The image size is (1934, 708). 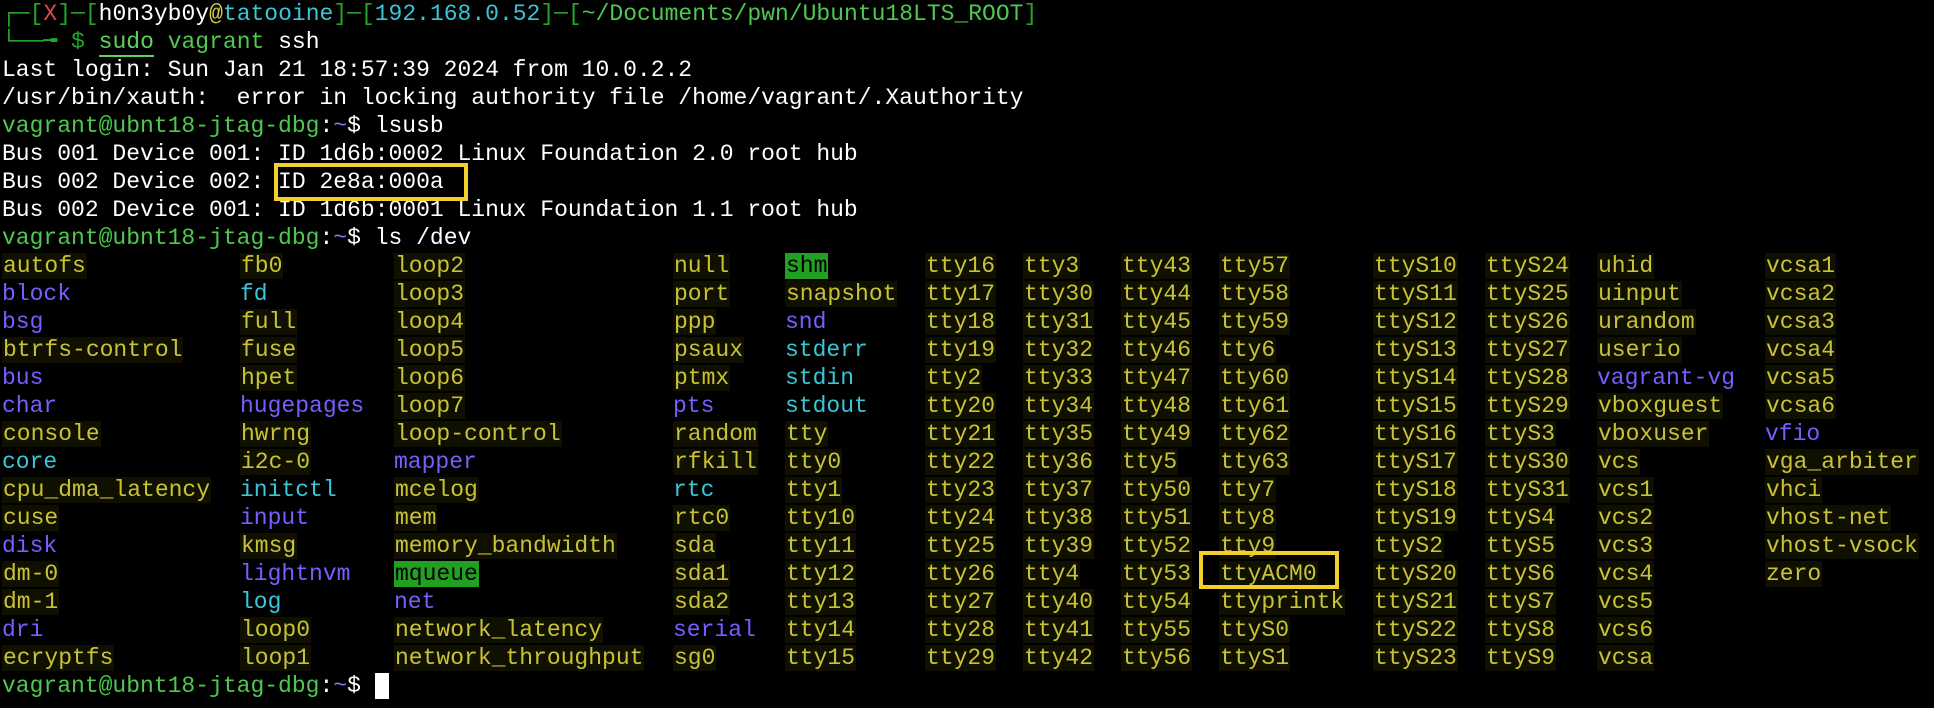 I want to click on dev-entry-mcelog: mcelog, so click(x=436, y=490).